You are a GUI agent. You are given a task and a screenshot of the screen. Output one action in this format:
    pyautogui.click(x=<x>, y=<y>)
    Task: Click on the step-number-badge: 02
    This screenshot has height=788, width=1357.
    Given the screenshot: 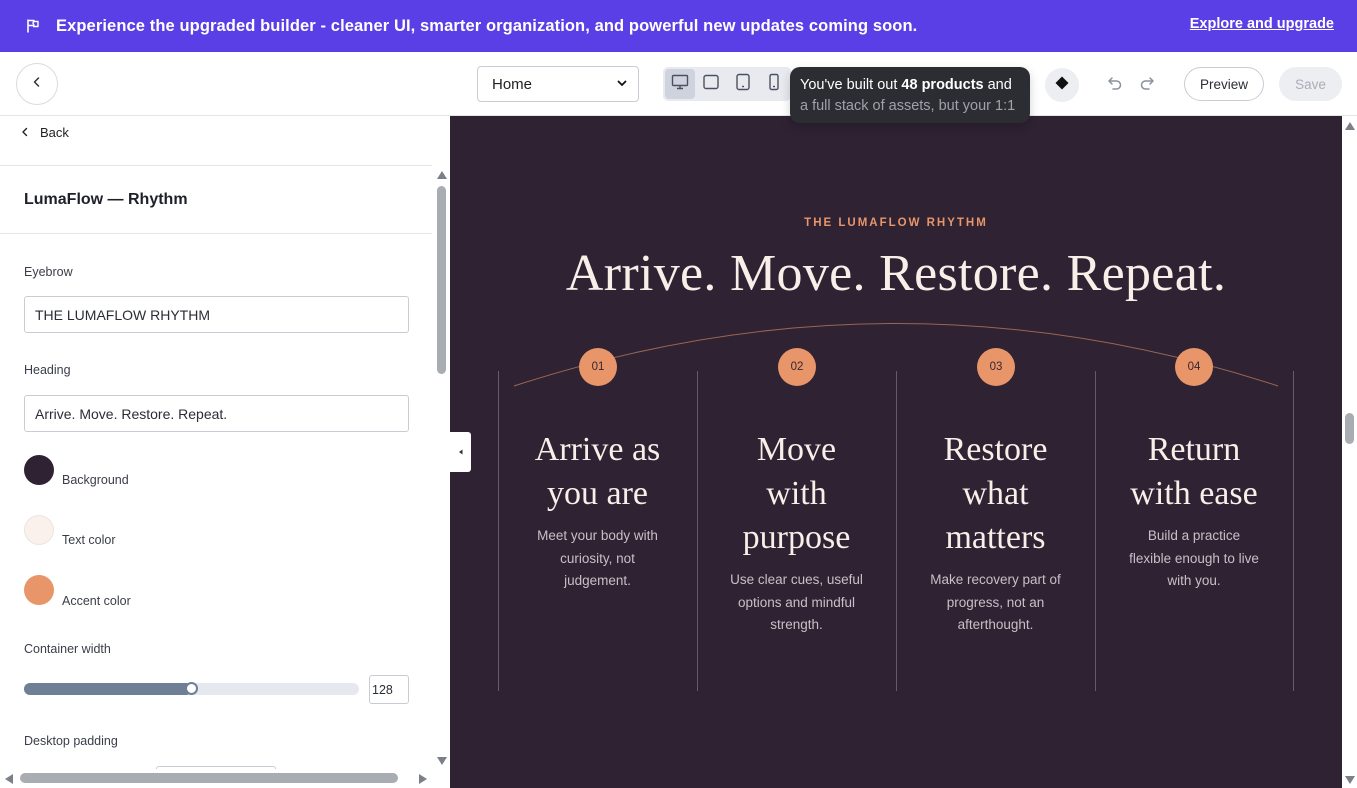 What is the action you would take?
    pyautogui.click(x=797, y=367)
    